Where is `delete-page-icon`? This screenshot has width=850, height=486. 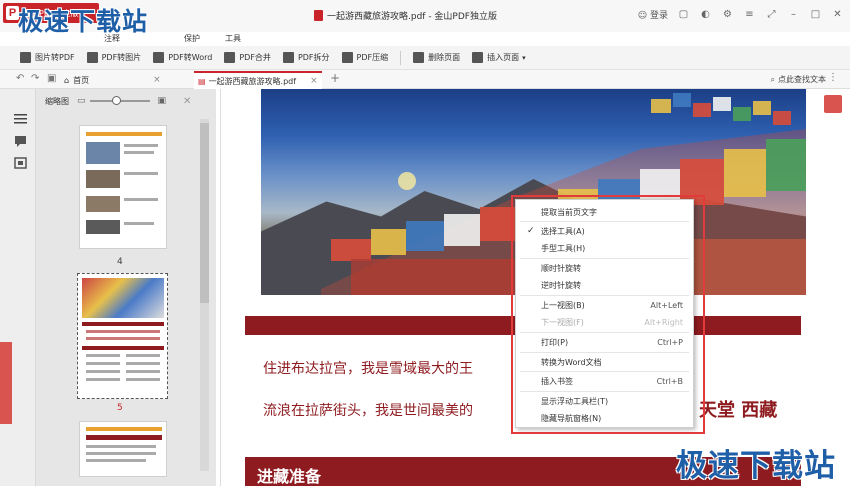
delete-page-icon is located at coordinates (419, 57).